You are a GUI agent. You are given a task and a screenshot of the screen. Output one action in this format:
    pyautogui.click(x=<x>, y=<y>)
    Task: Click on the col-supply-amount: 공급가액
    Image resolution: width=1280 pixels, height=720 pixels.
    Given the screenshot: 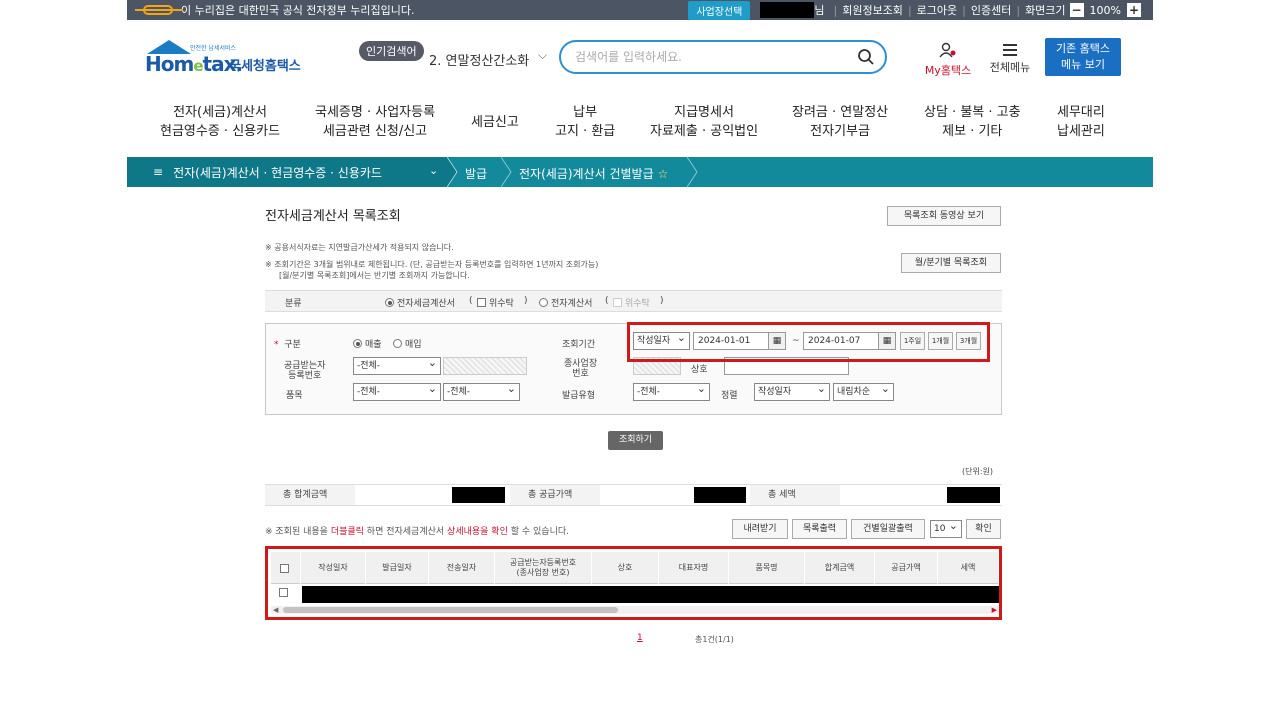 What is the action you would take?
    pyautogui.click(x=906, y=568)
    